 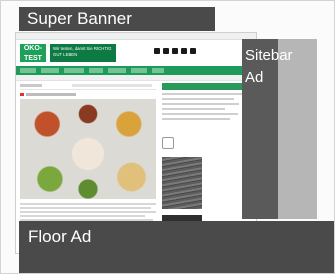 I want to click on rectangle-ad-image, so click(x=182, y=183).